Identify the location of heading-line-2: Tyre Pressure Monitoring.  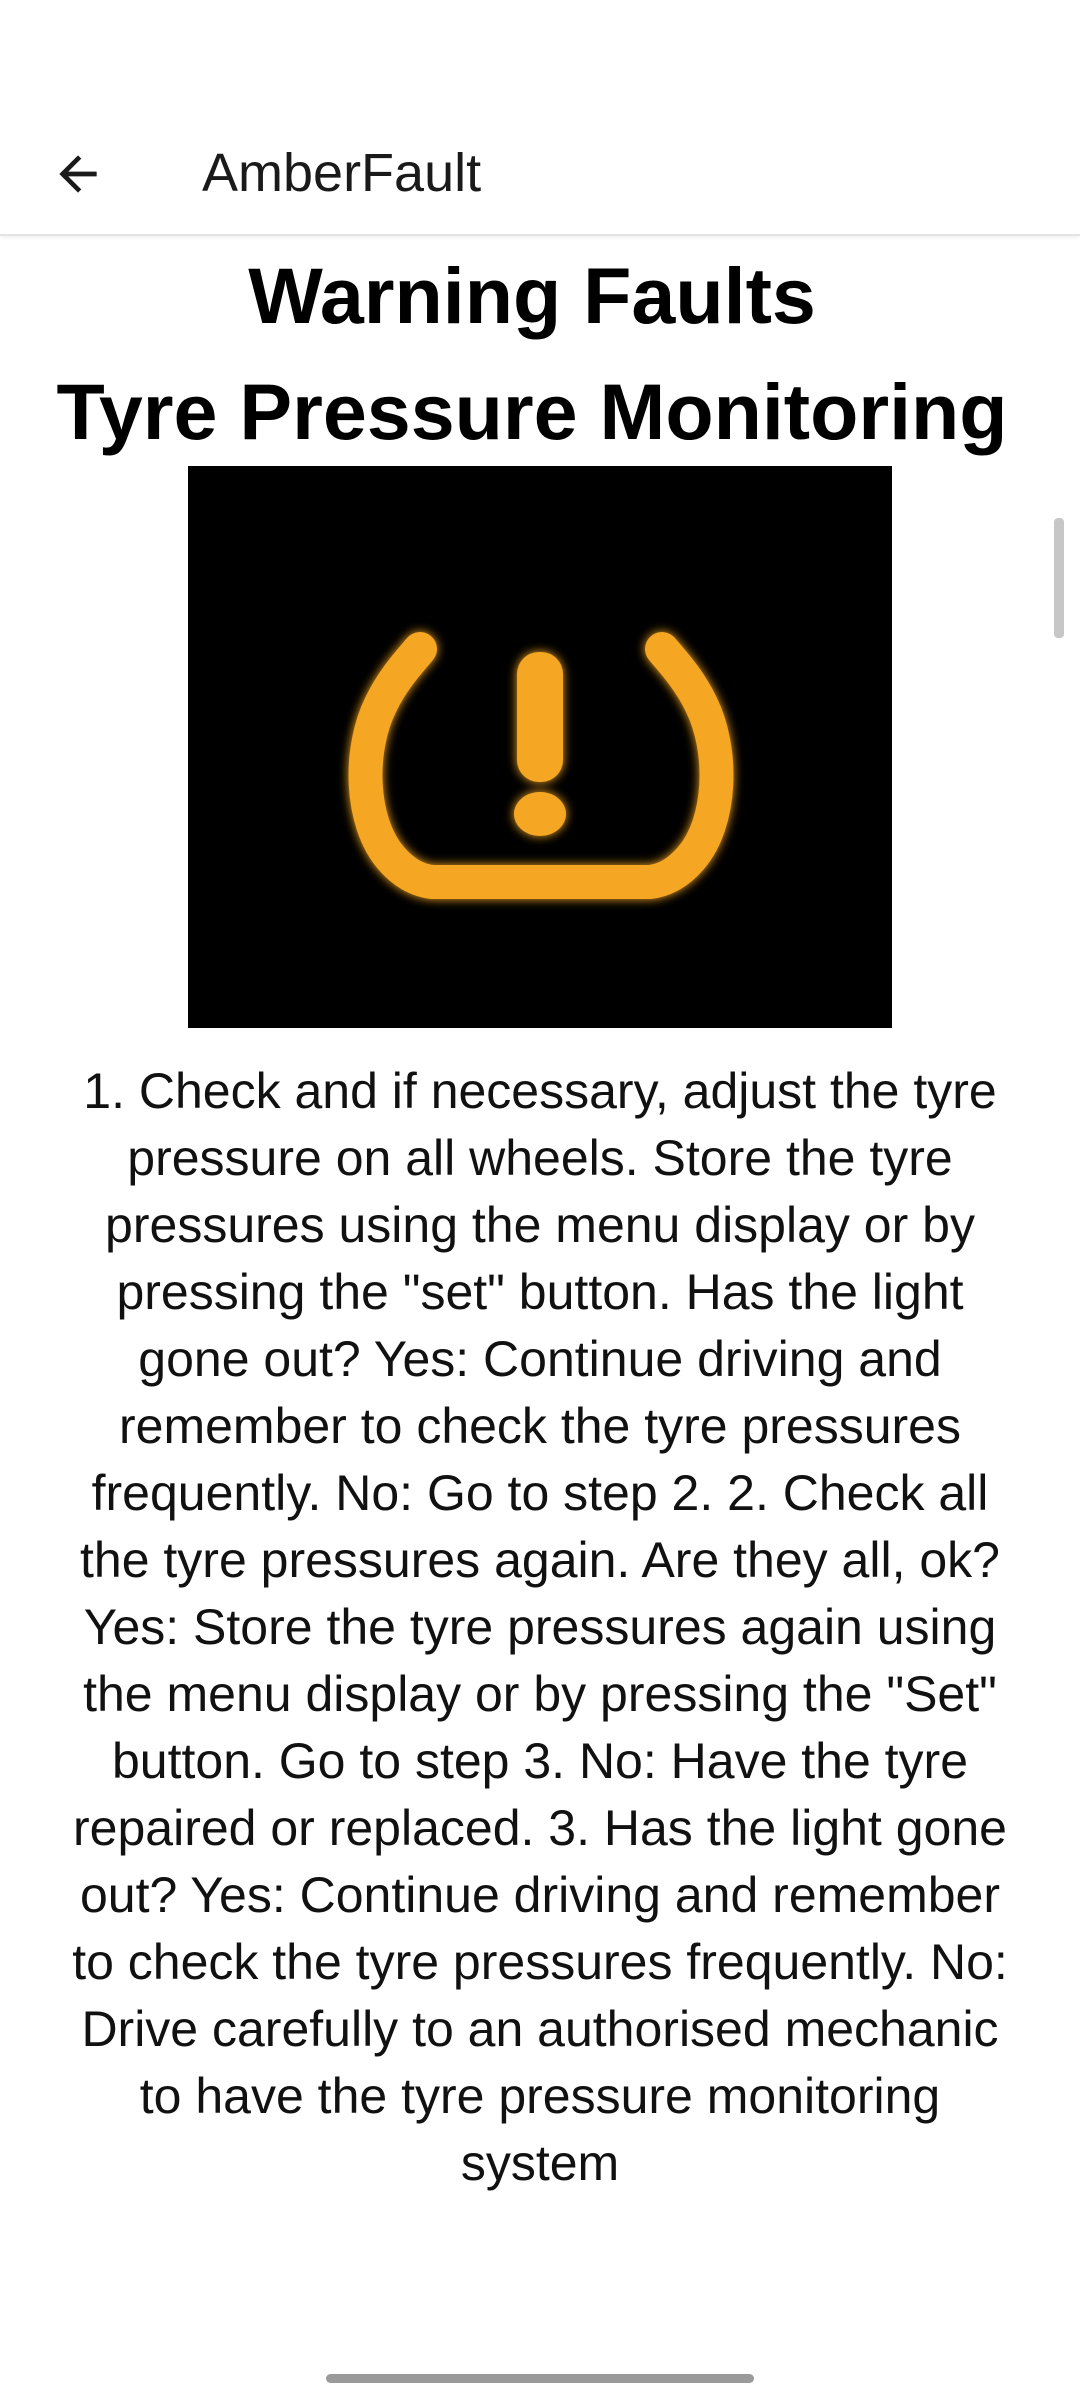
(532, 411).